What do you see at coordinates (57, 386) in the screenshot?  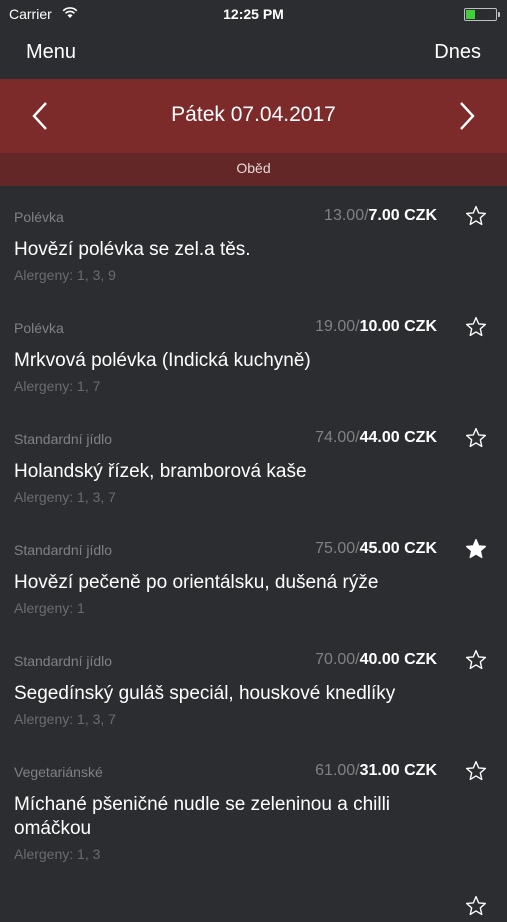 I see `item-allergens: Alergeny: 1, 7` at bounding box center [57, 386].